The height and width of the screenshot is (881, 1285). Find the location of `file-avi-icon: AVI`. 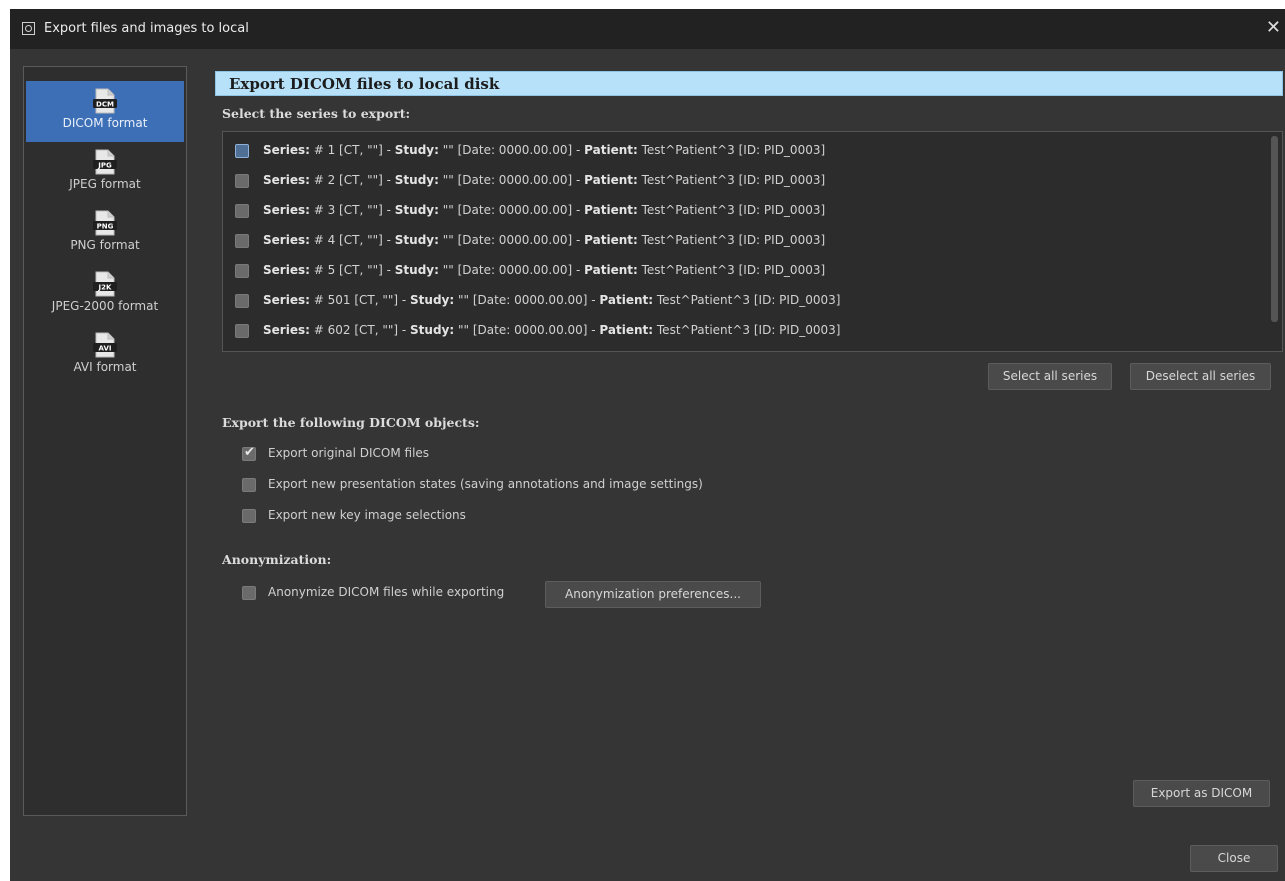

file-avi-icon: AVI is located at coordinates (105, 345).